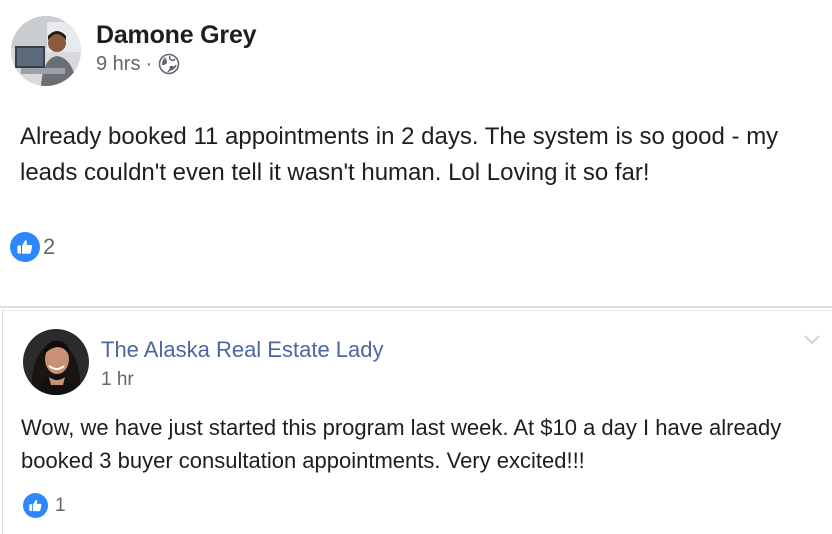 This screenshot has width=832, height=534. What do you see at coordinates (416, 307) in the screenshot?
I see `divider` at bounding box center [416, 307].